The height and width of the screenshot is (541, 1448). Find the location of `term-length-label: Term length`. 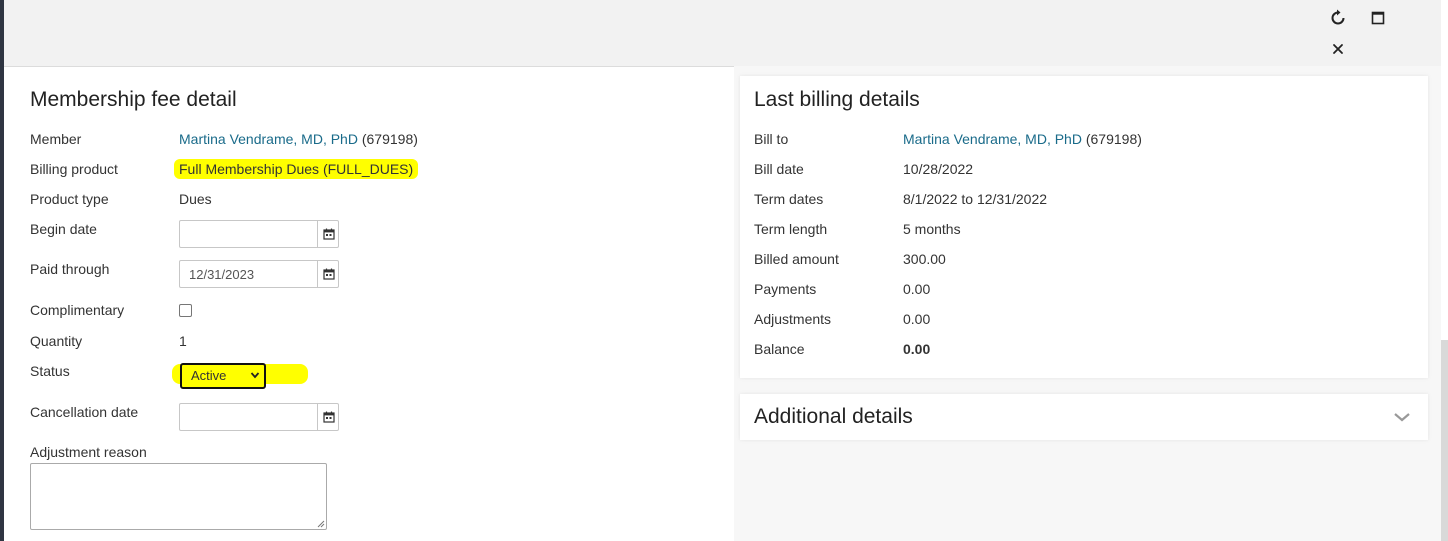

term-length-label: Term length is located at coordinates (791, 229).